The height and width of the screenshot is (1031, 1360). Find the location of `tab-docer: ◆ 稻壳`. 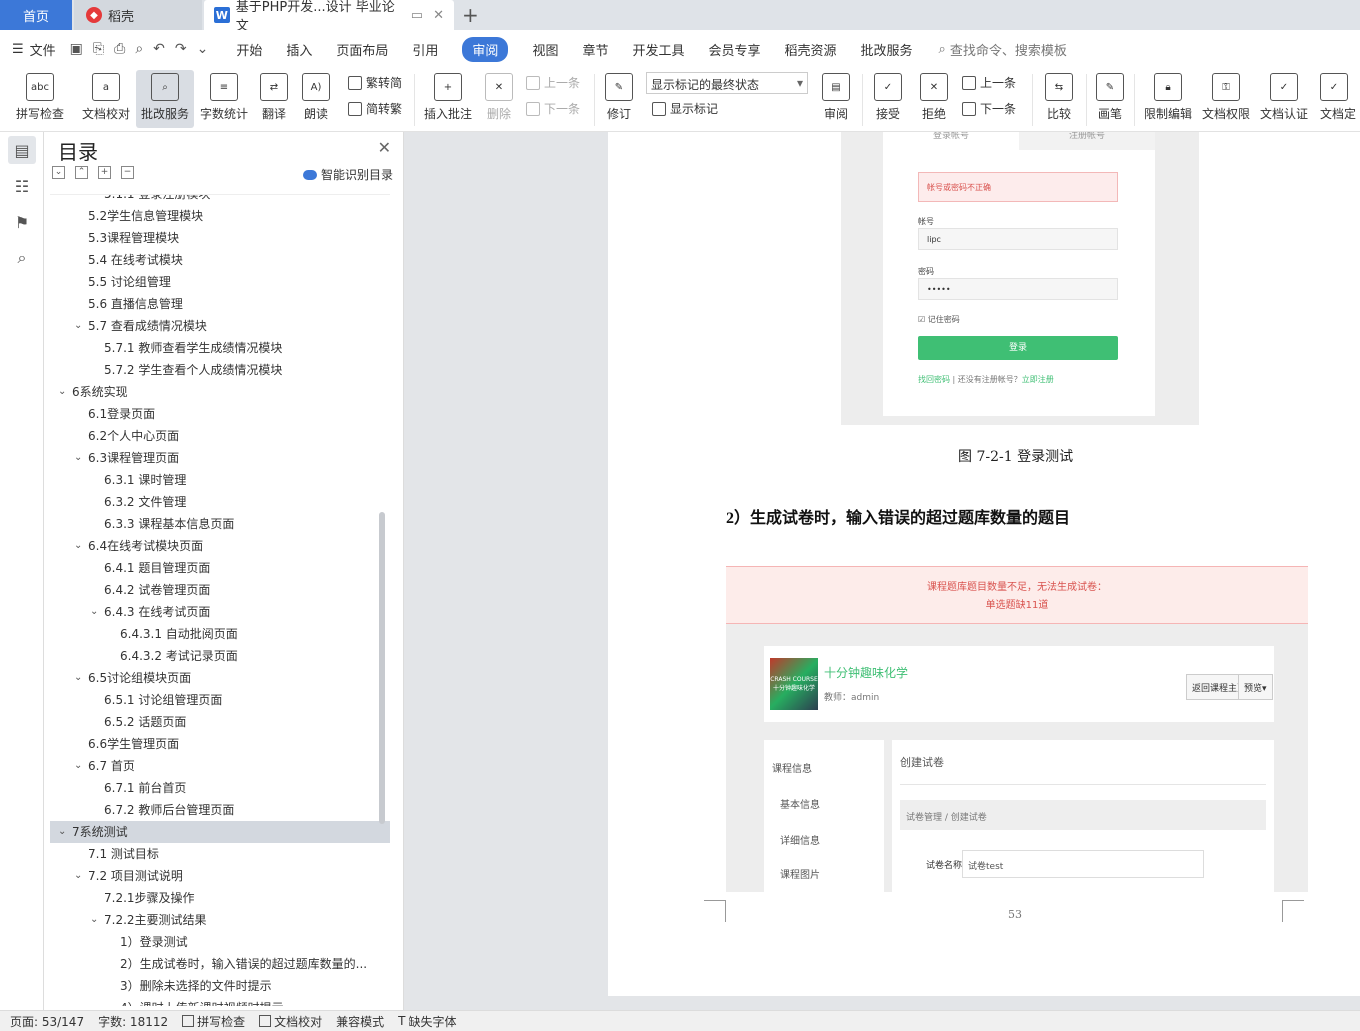

tab-docer: ◆ 稻壳 is located at coordinates (138, 15).